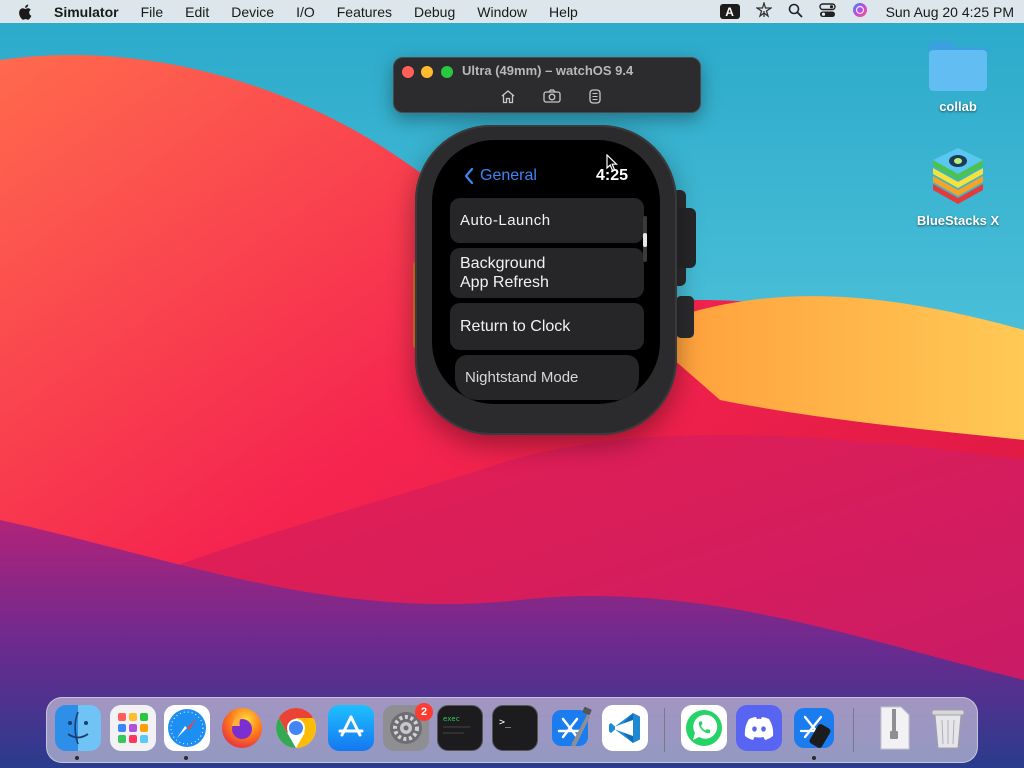  What do you see at coordinates (133, 728) in the screenshot?
I see `dock-launchpad-icon` at bounding box center [133, 728].